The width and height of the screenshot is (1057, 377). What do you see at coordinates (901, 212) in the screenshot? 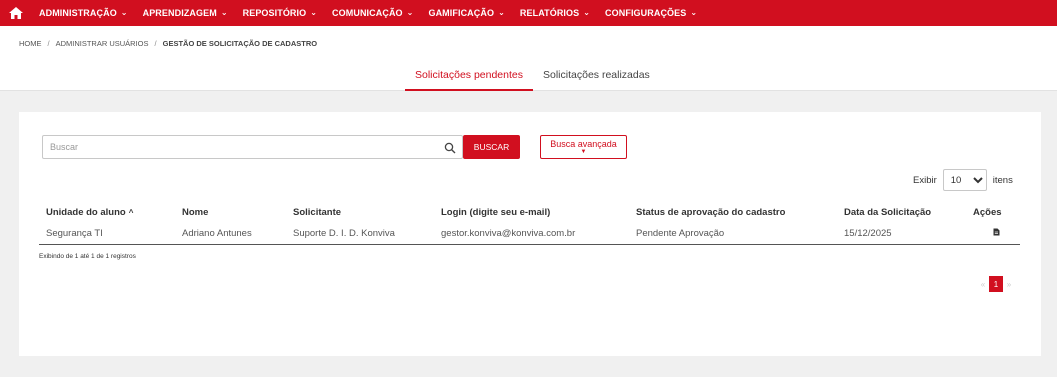
I see `col-data: Data da Solicitação` at bounding box center [901, 212].